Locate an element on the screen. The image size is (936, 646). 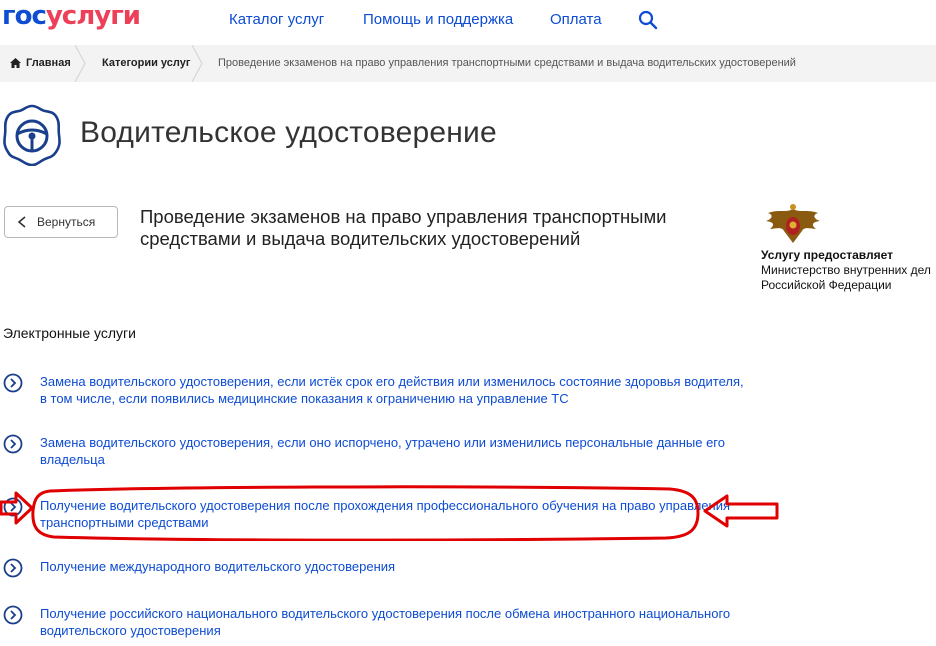
highlight-ellipse-annotation is located at coordinates (365, 513).